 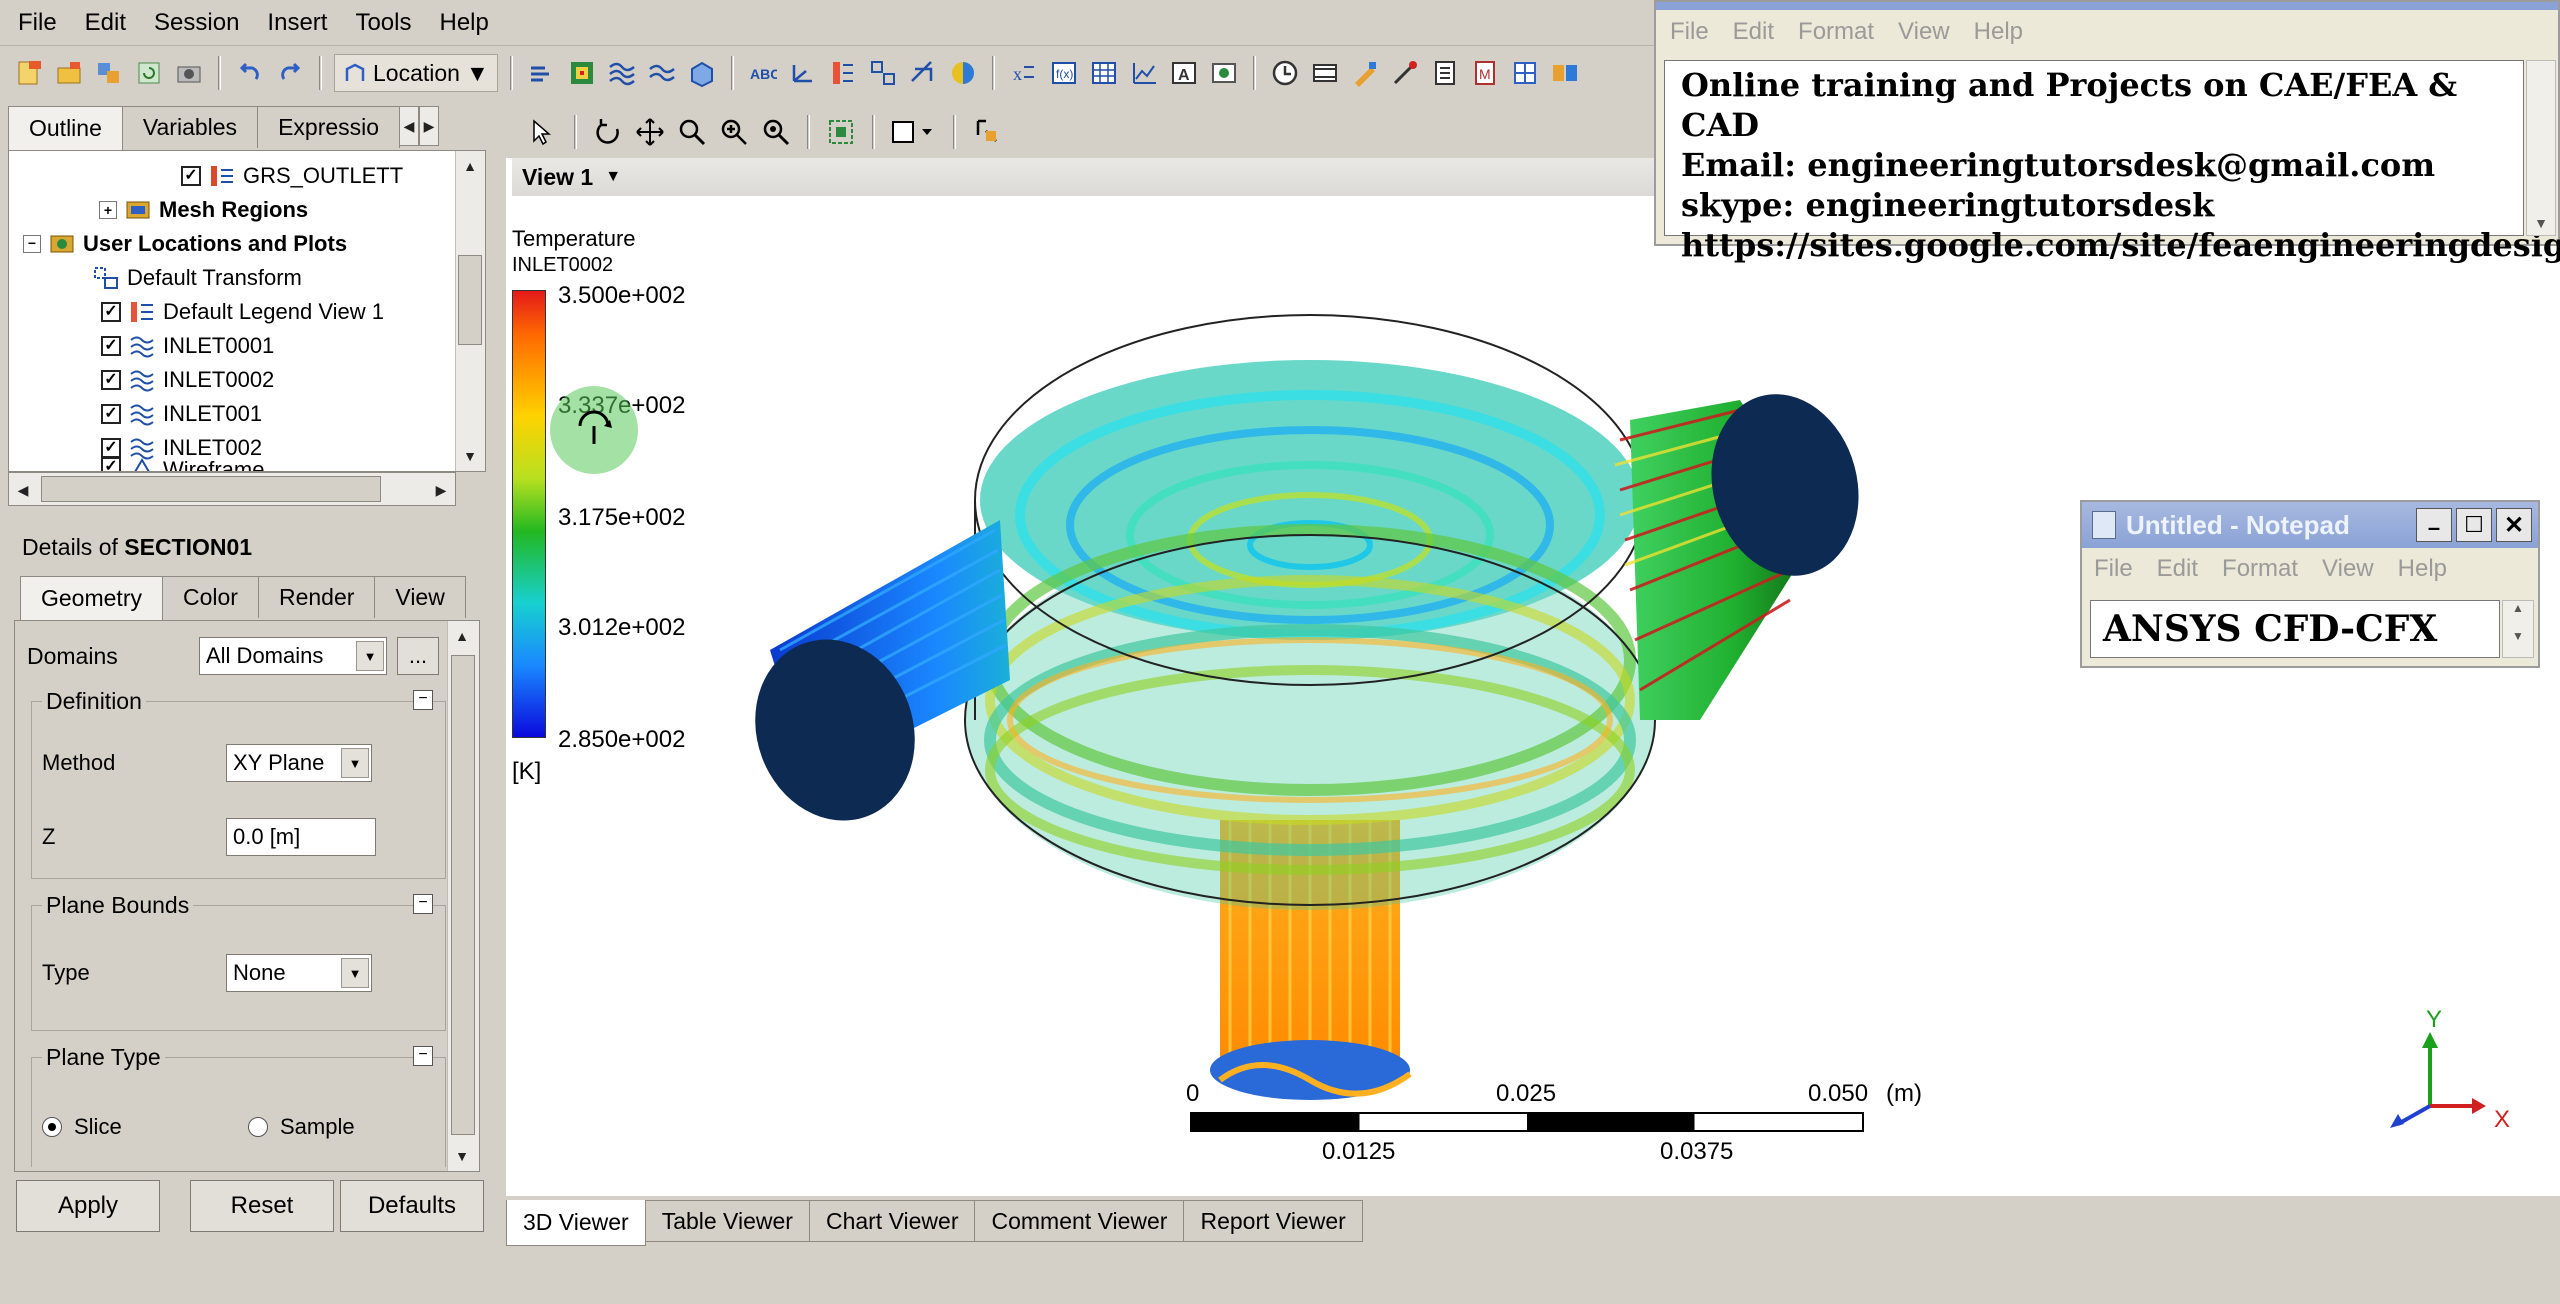 I want to click on undo-icon, so click(x=250, y=73).